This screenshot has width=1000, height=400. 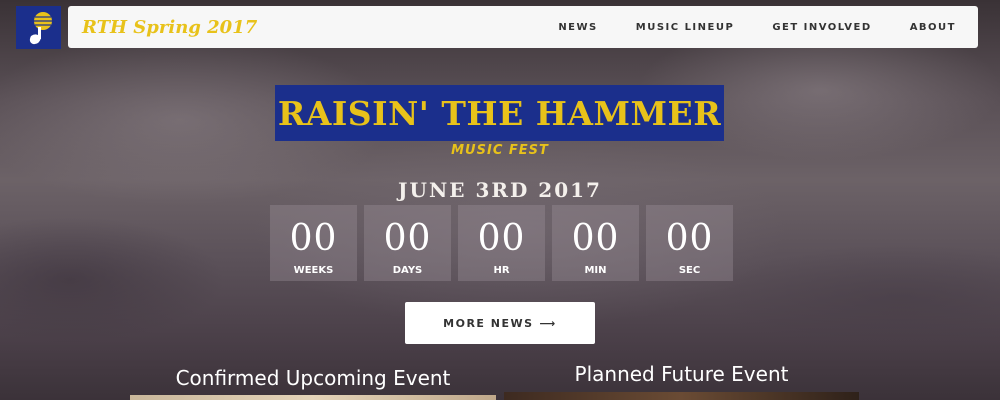 What do you see at coordinates (681, 396) in the screenshot?
I see `planned-event-image` at bounding box center [681, 396].